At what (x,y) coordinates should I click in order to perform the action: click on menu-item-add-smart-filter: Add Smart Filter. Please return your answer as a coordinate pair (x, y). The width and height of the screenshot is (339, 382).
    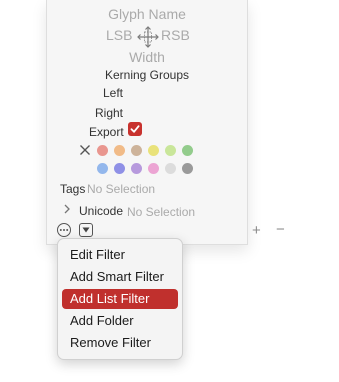
    Looking at the image, I should click on (120, 277).